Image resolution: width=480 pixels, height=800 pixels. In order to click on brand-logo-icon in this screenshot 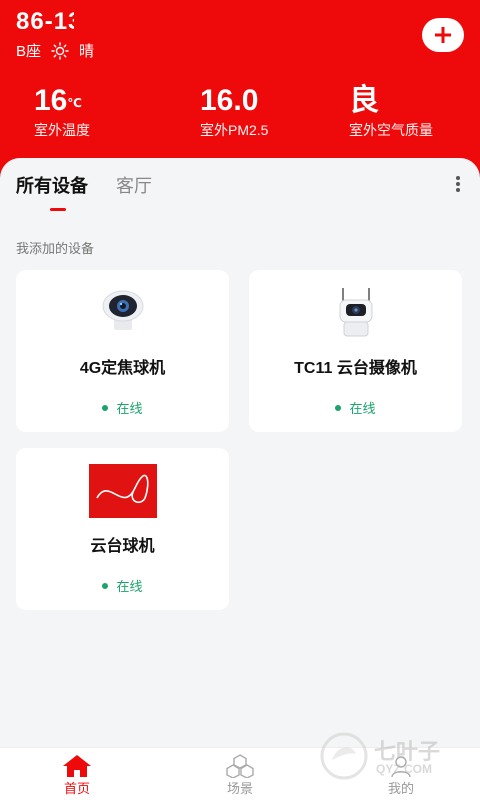, I will do `click(122, 493)`.